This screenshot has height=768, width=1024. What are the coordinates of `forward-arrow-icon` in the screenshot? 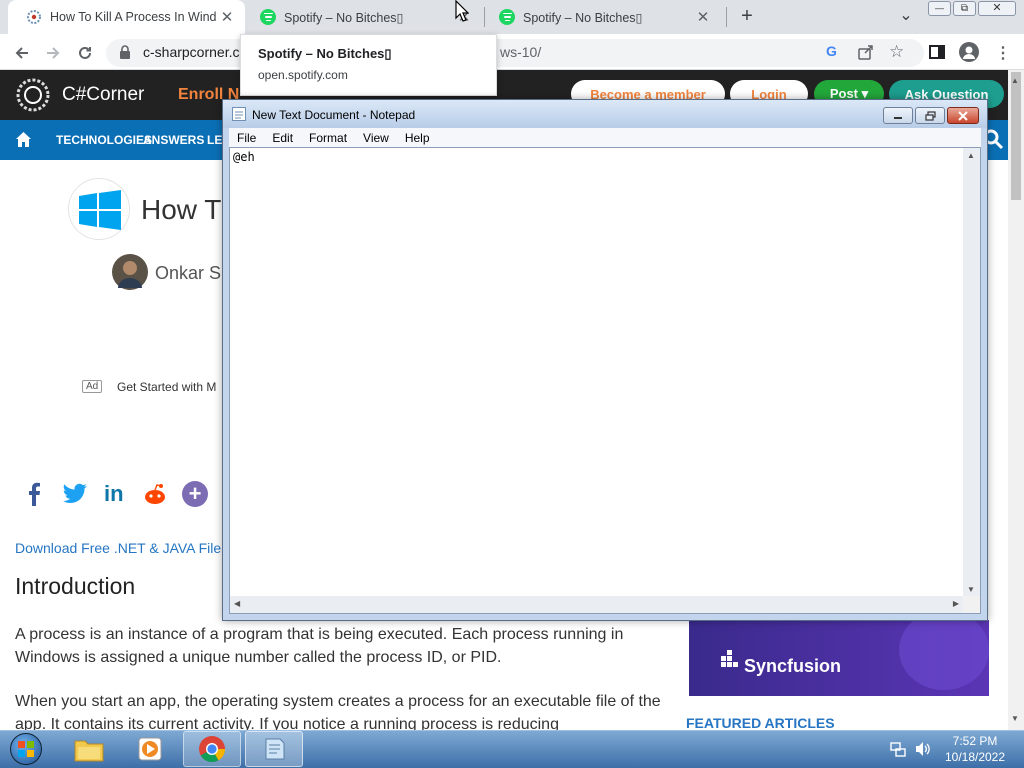 It's located at (53, 53).